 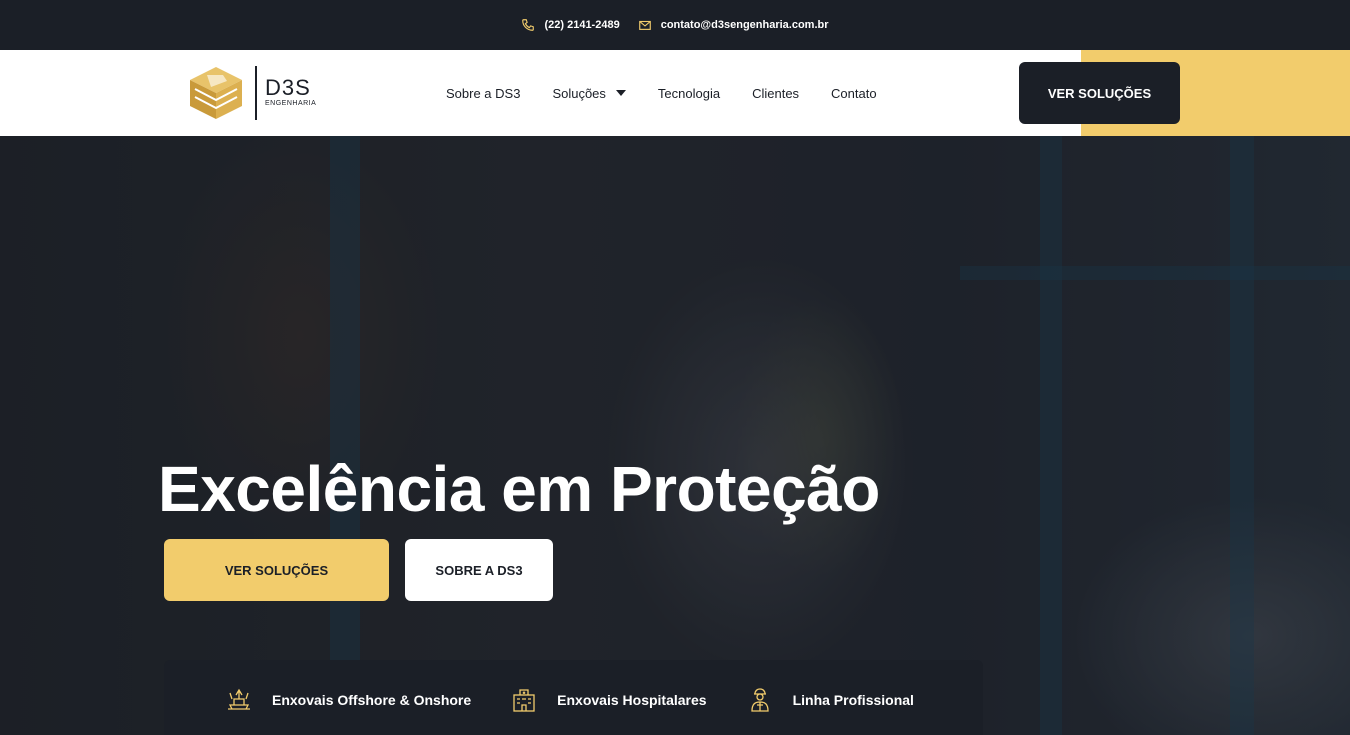 I want to click on nav-item-label: Clientes, so click(x=776, y=93).